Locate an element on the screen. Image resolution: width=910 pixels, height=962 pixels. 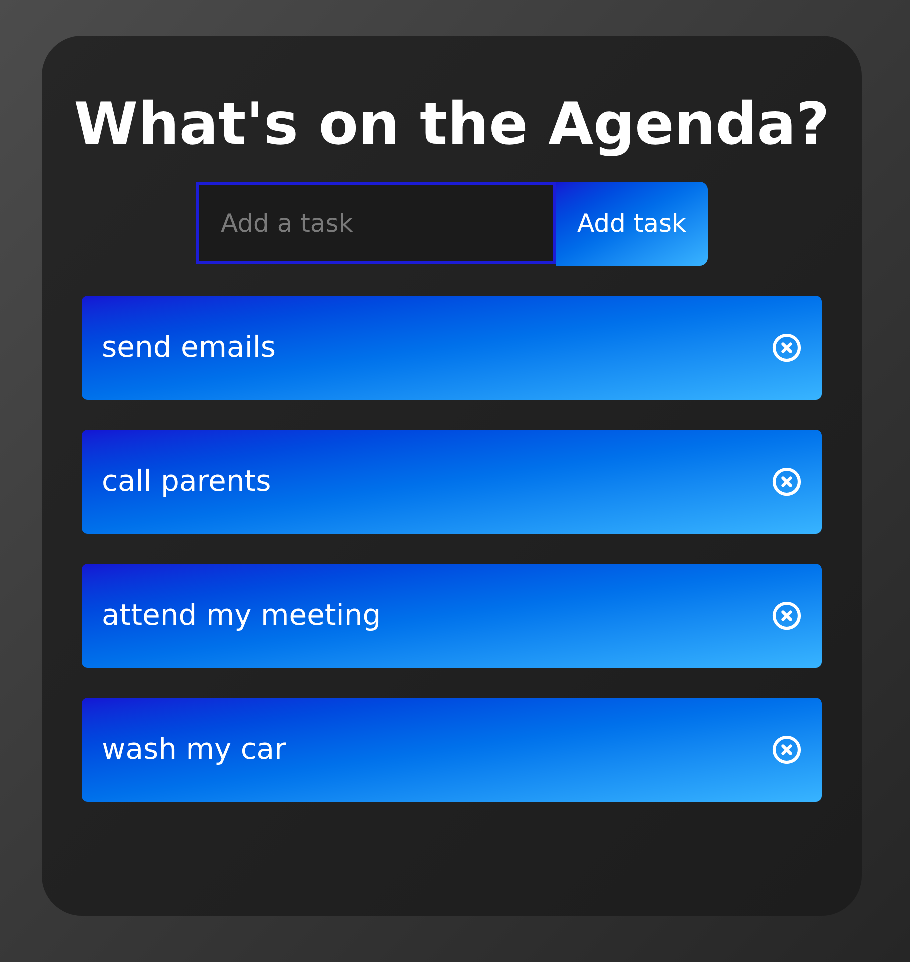
task-input-field: Add a task is located at coordinates (376, 223).